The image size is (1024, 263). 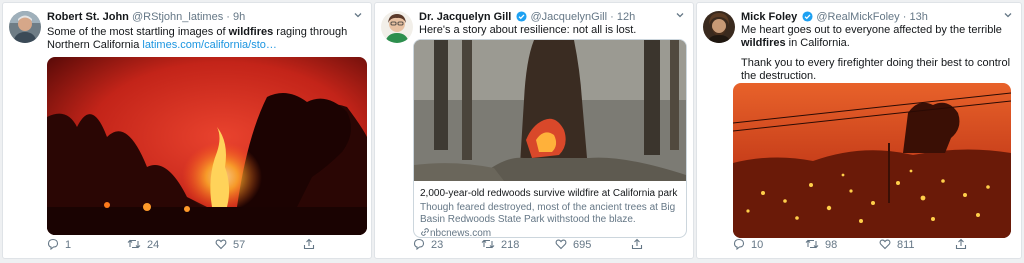 What do you see at coordinates (831, 245) in the screenshot?
I see `retweet-count: 98` at bounding box center [831, 245].